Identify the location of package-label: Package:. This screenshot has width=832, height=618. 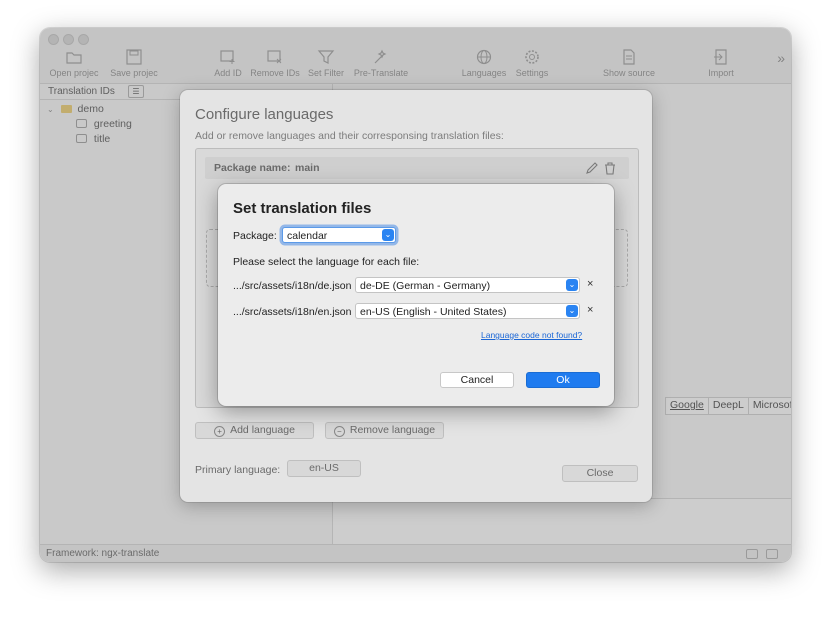
(255, 236).